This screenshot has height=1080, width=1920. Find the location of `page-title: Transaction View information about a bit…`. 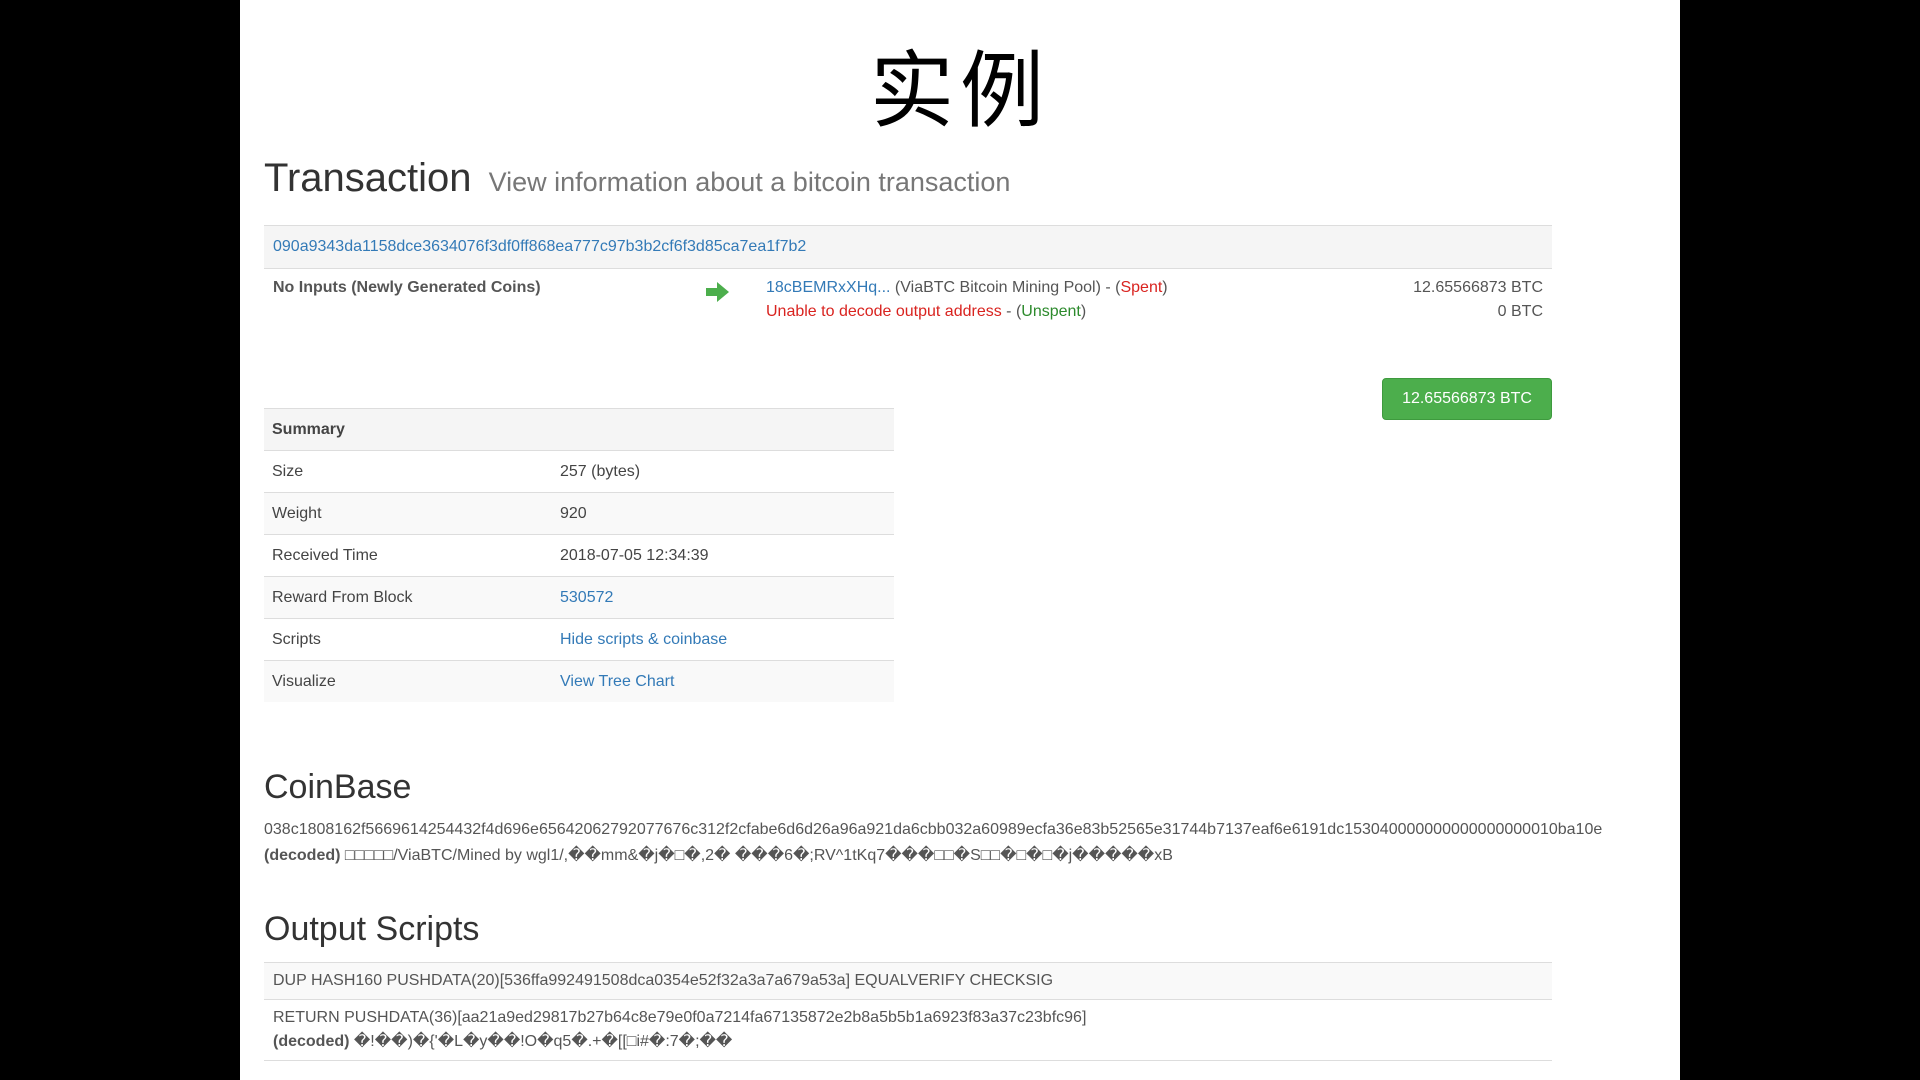

page-title: Transaction View information about a bit… is located at coordinates (637, 178).